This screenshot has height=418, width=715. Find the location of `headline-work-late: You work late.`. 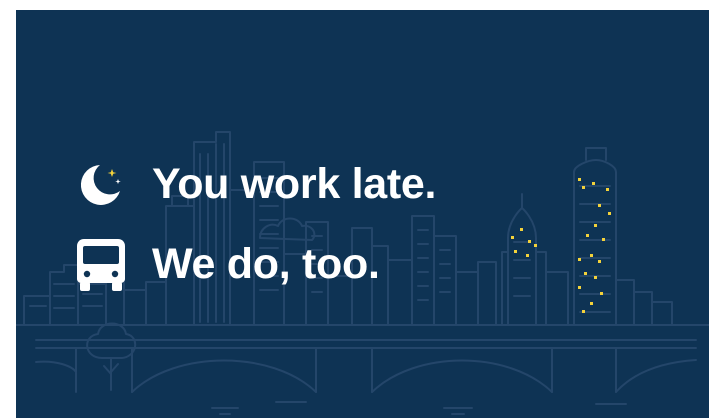

headline-work-late: You work late. is located at coordinates (294, 183).